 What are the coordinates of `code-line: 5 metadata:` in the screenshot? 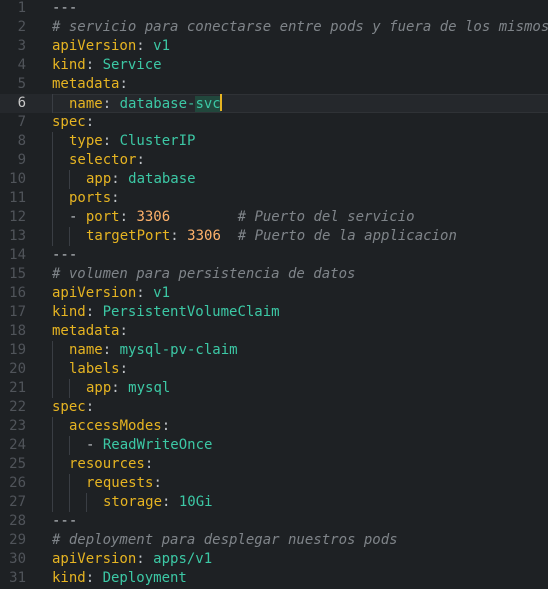 It's located at (274, 84).